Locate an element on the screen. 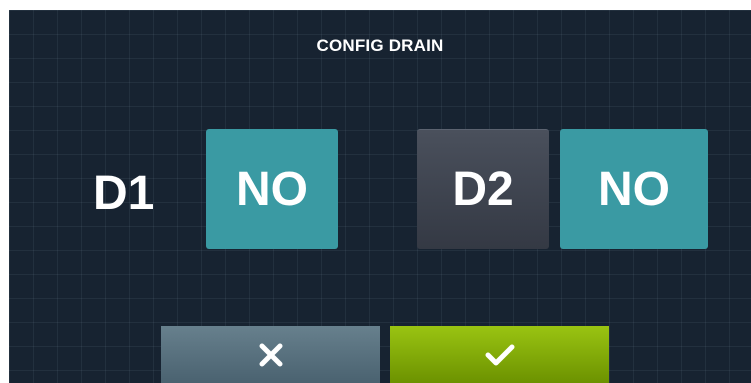  page-title: CONFIG DRAIN is located at coordinates (380, 45).